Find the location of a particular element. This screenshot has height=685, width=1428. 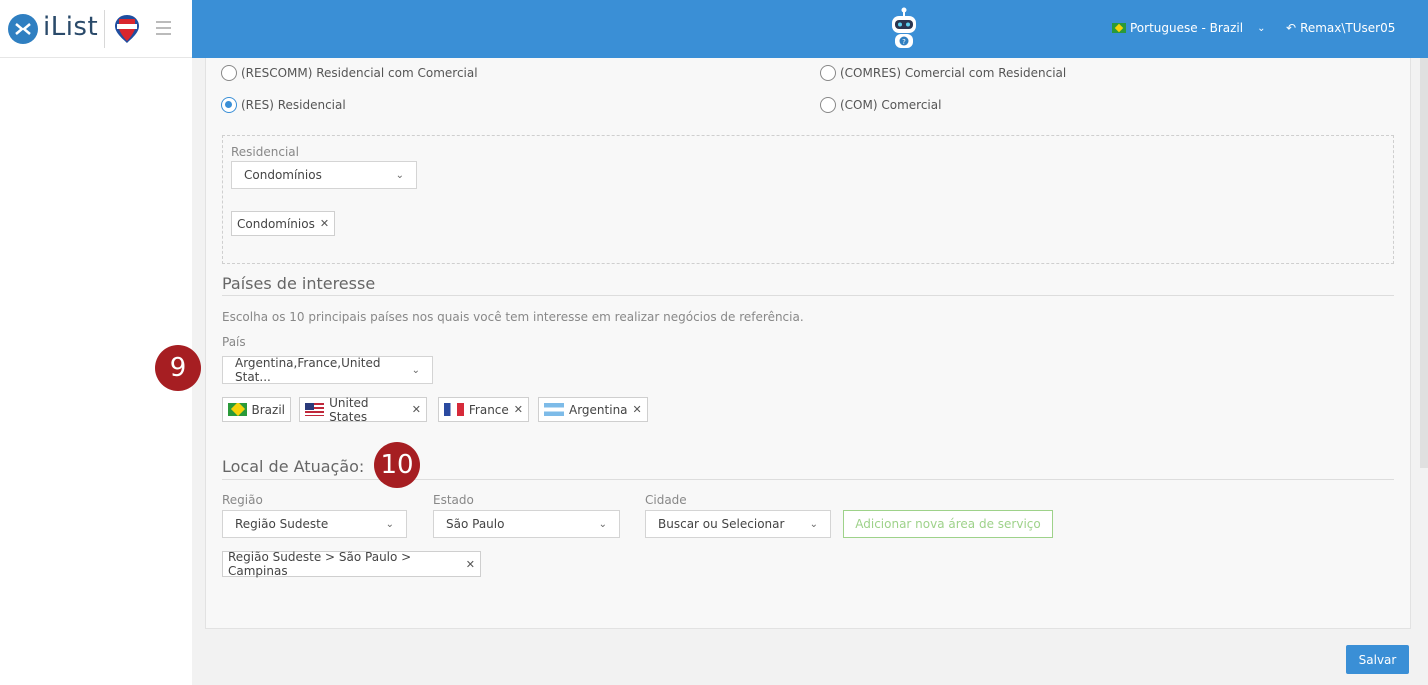

city-select: Buscar ou Selecionar ⌄ is located at coordinates (738, 524).